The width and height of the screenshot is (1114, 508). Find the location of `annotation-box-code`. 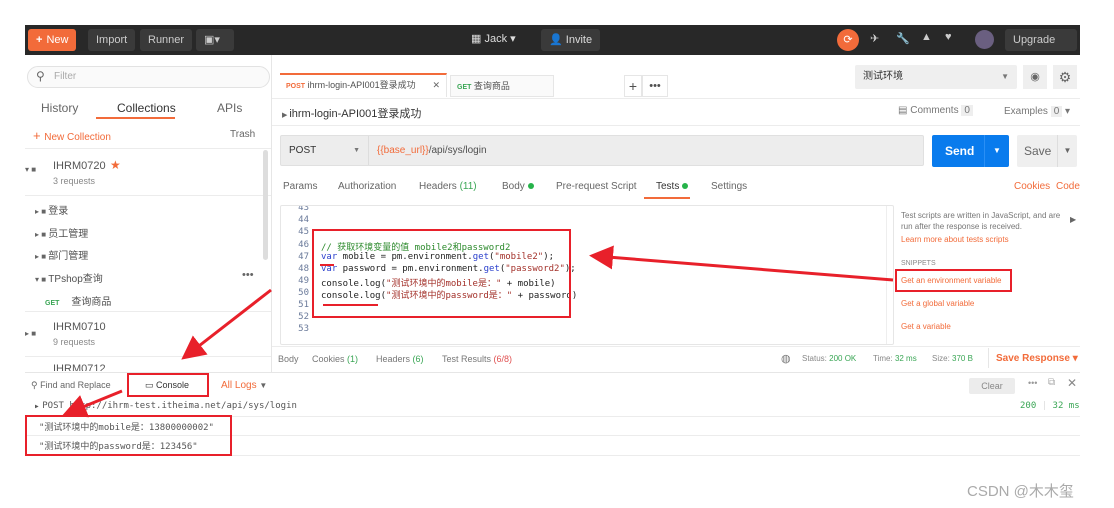

annotation-box-code is located at coordinates (441, 273).